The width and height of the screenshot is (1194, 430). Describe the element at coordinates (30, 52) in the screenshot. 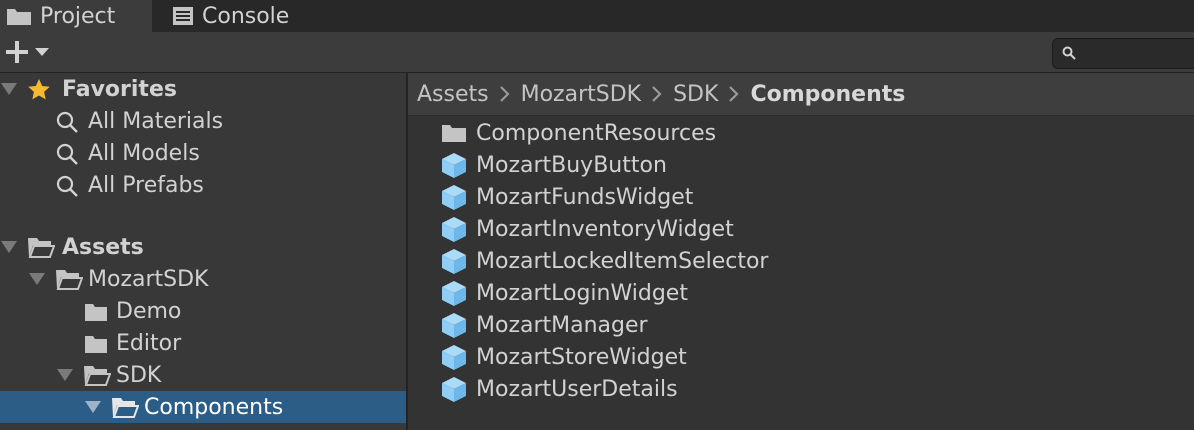

I see `create-asset-button` at that location.